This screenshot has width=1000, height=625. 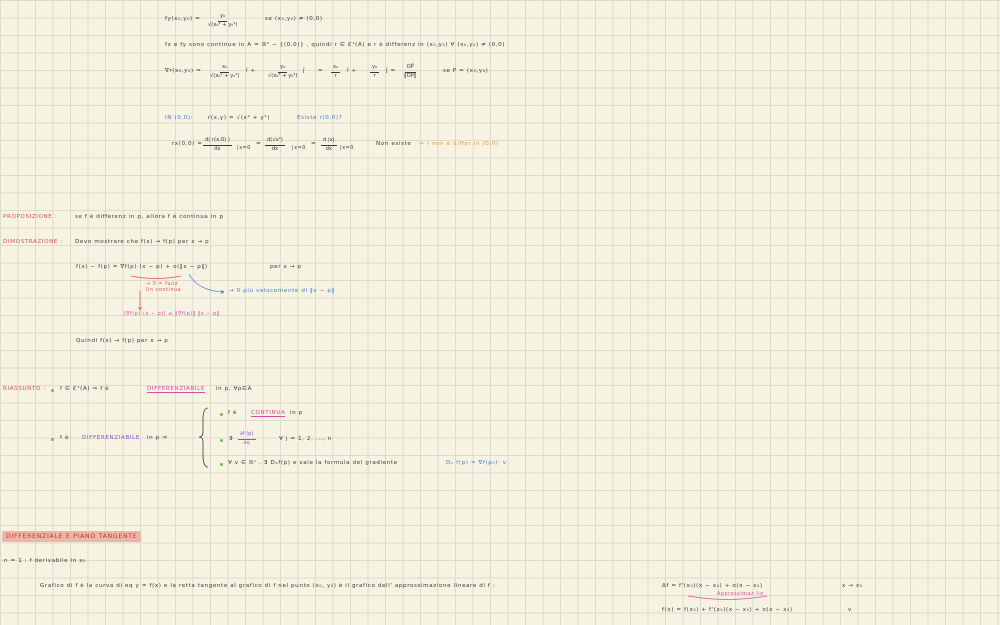 What do you see at coordinates (305, 439) in the screenshot?
I see `branch-2b: ∀ j = 1, 2, ..., n` at bounding box center [305, 439].